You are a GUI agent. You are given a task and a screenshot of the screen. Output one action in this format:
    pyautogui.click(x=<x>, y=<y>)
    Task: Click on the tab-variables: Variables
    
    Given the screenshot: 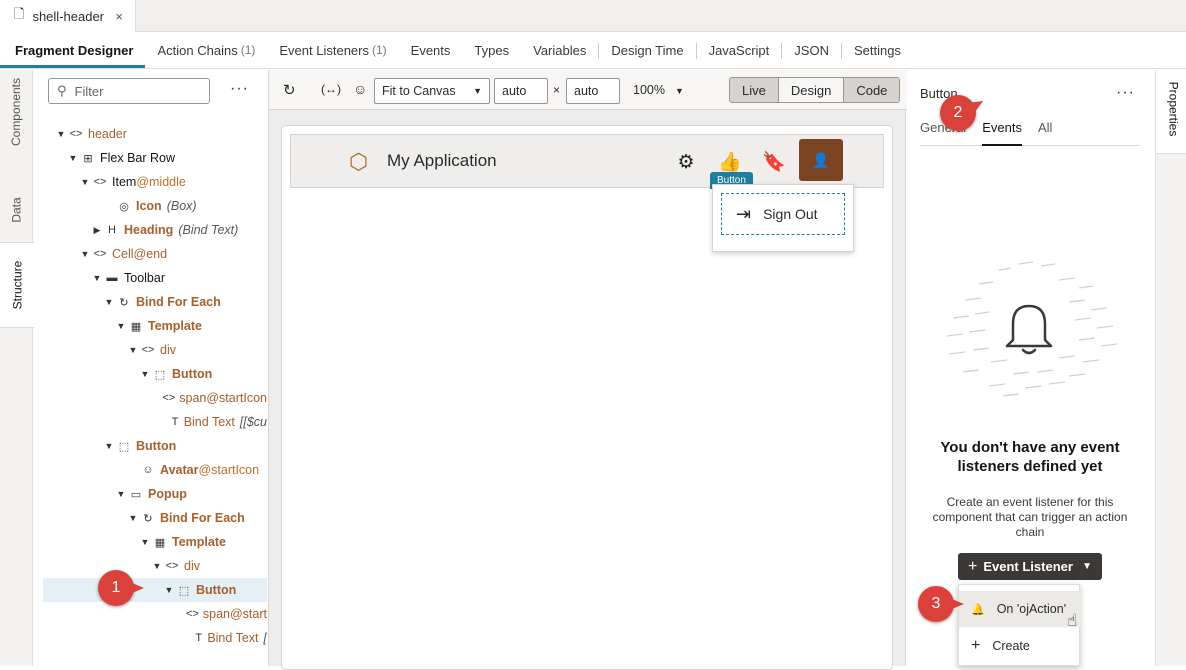 What is the action you would take?
    pyautogui.click(x=559, y=50)
    